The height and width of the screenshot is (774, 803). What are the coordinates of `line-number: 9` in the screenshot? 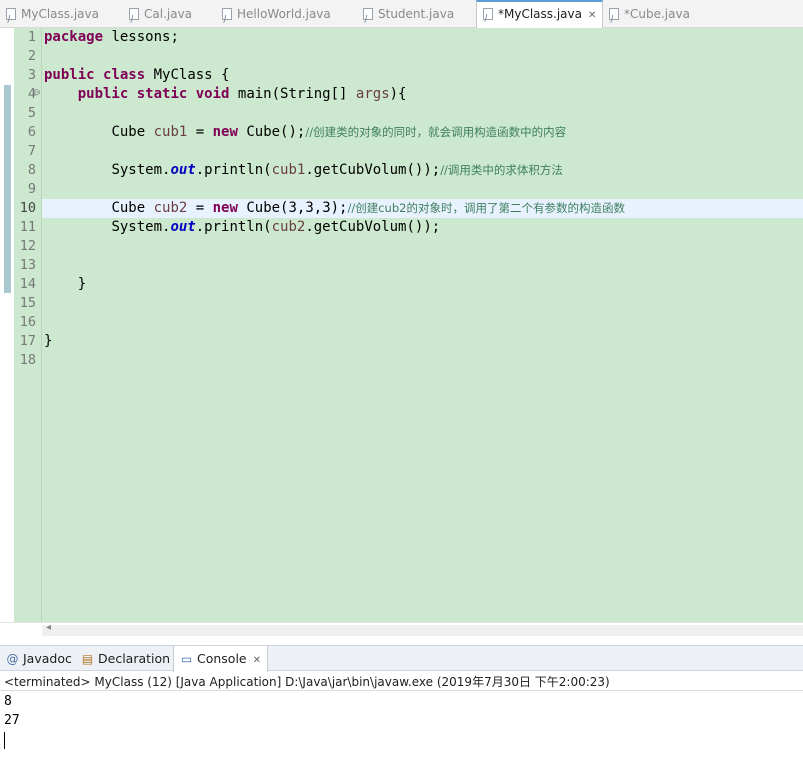 It's located at (31, 189).